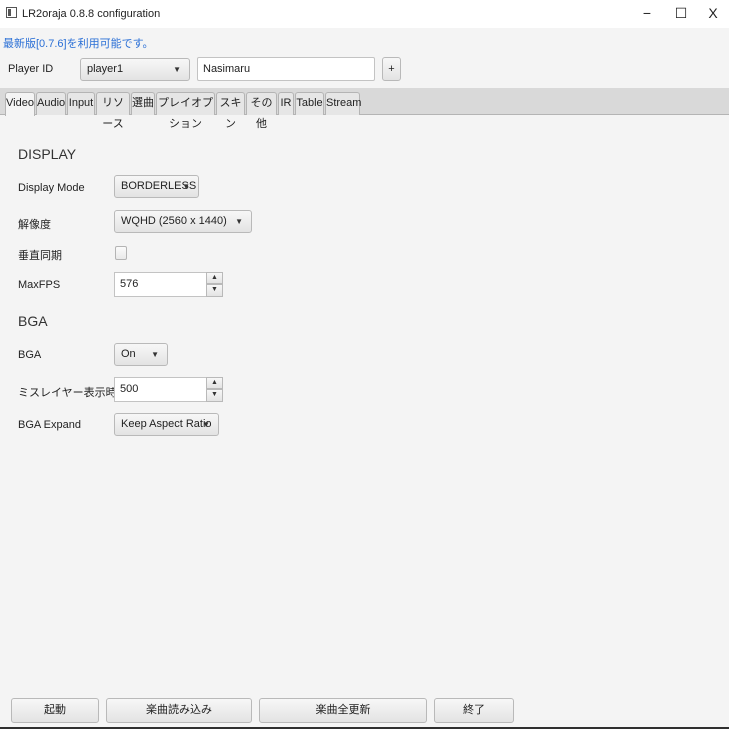  What do you see at coordinates (121, 253) in the screenshot?
I see `vsync-checkbox` at bounding box center [121, 253].